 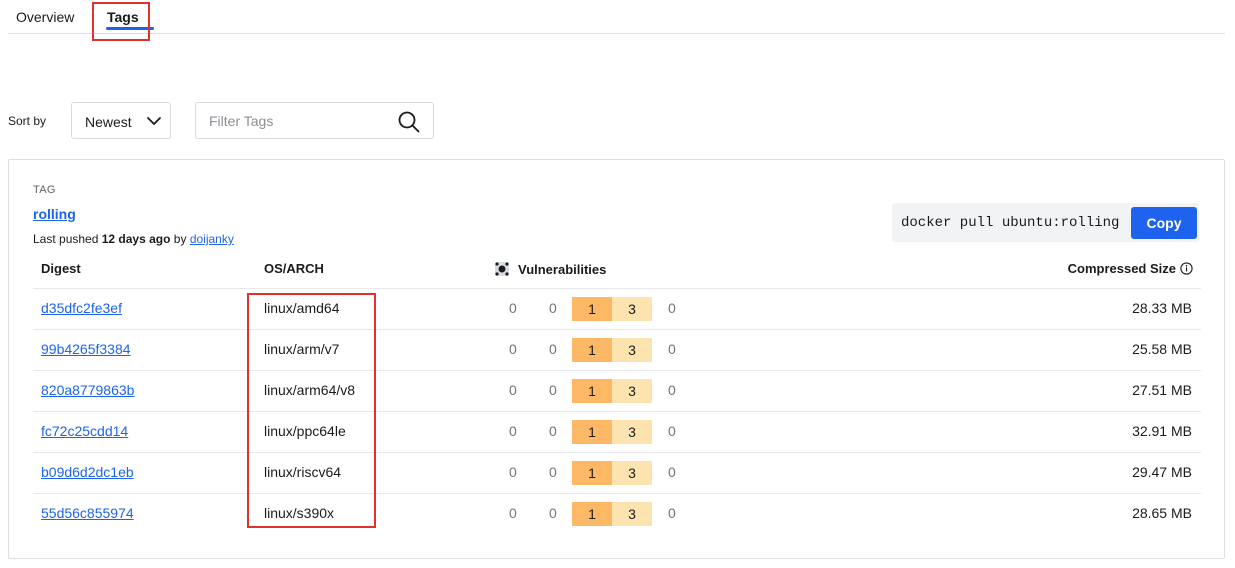 What do you see at coordinates (27, 121) in the screenshot?
I see `sort-label: Sort by` at bounding box center [27, 121].